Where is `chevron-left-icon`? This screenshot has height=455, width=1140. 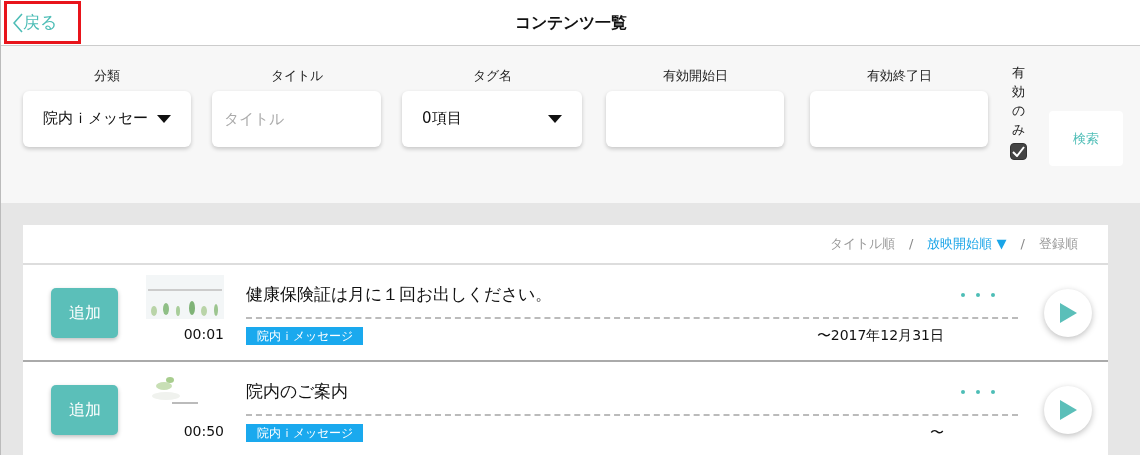 chevron-left-icon is located at coordinates (18, 22).